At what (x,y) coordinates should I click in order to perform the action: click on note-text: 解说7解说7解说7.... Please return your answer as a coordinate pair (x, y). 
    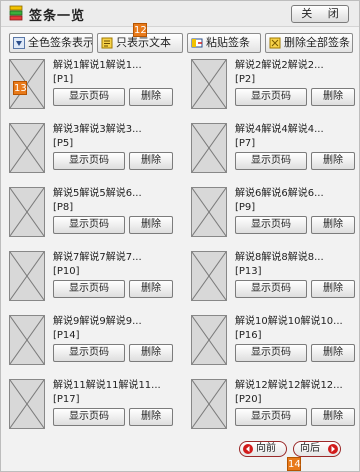
    Looking at the image, I should click on (97, 257).